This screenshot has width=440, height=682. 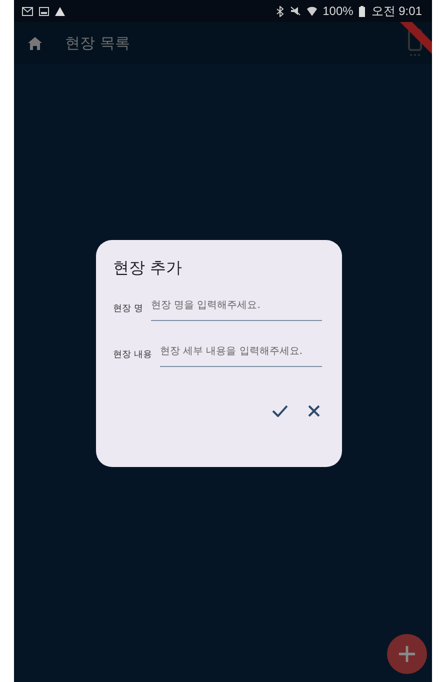 I want to click on message-icon, so click(x=27, y=11).